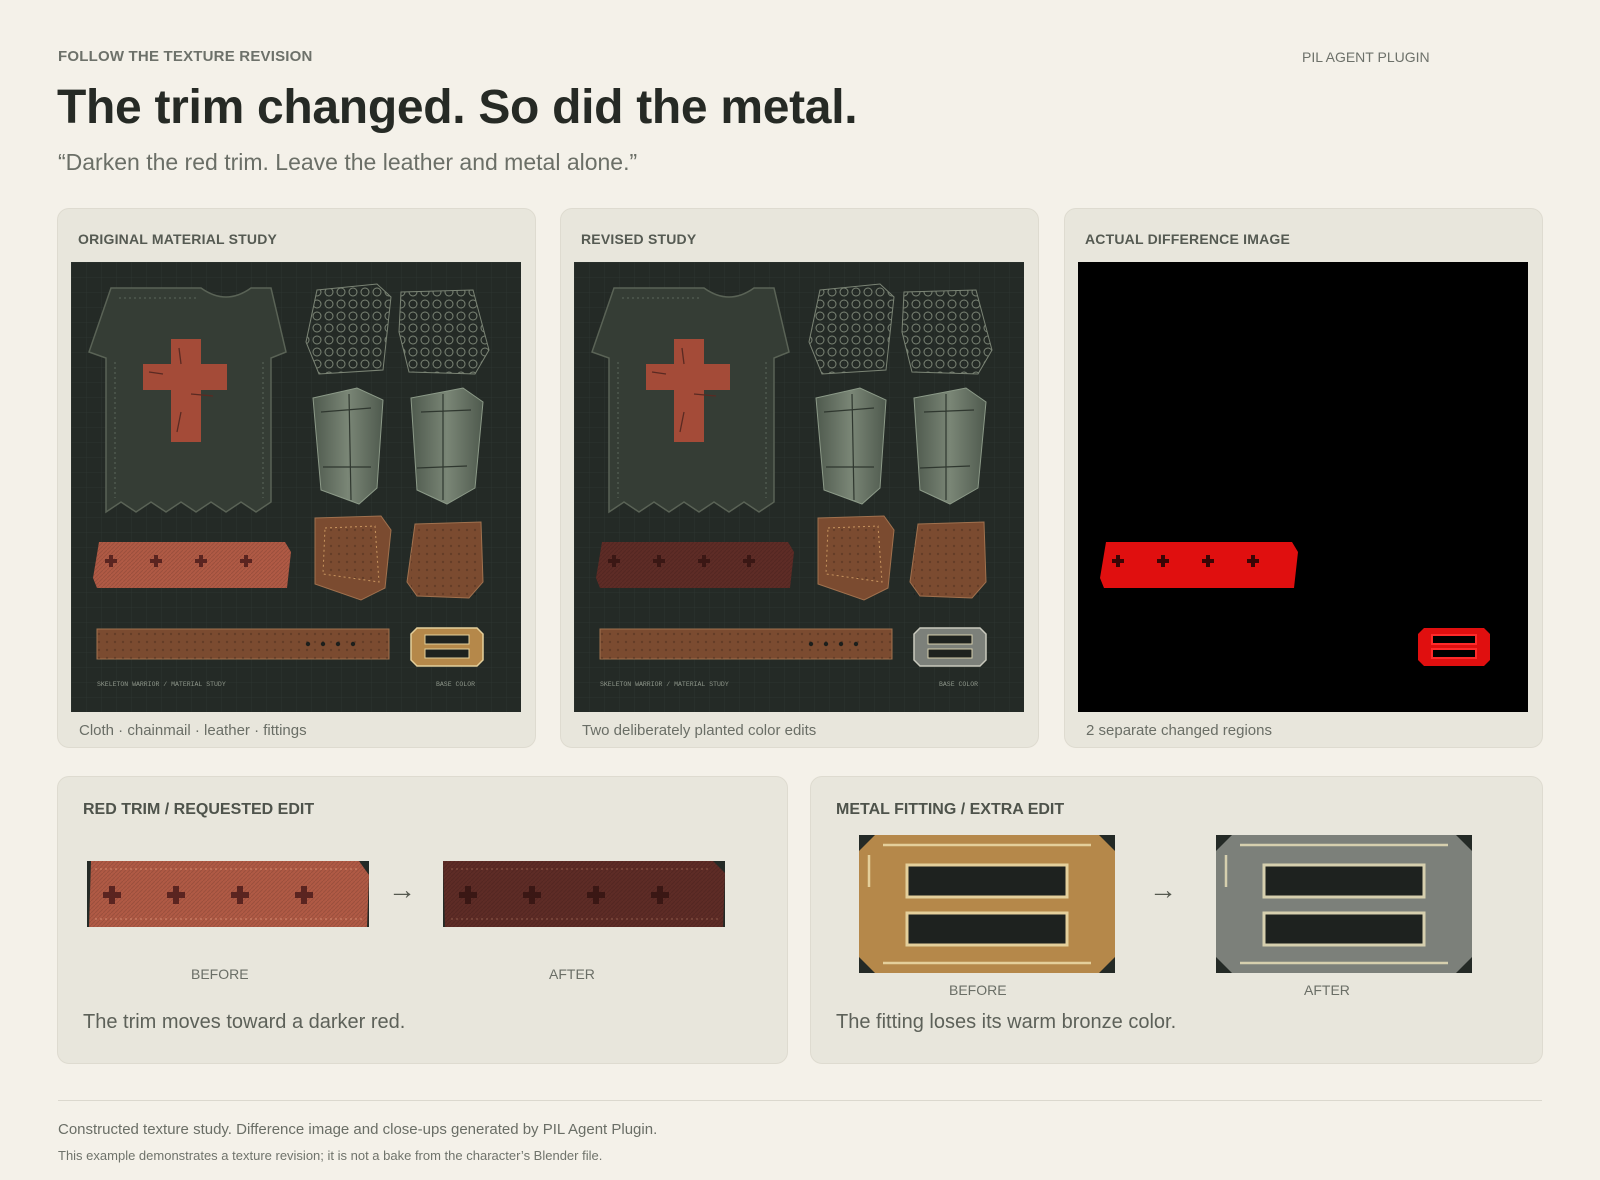 This screenshot has width=1600, height=1180. What do you see at coordinates (199, 809) in the screenshot?
I see `card-label: RED TRIM / REQUESTED EDIT` at bounding box center [199, 809].